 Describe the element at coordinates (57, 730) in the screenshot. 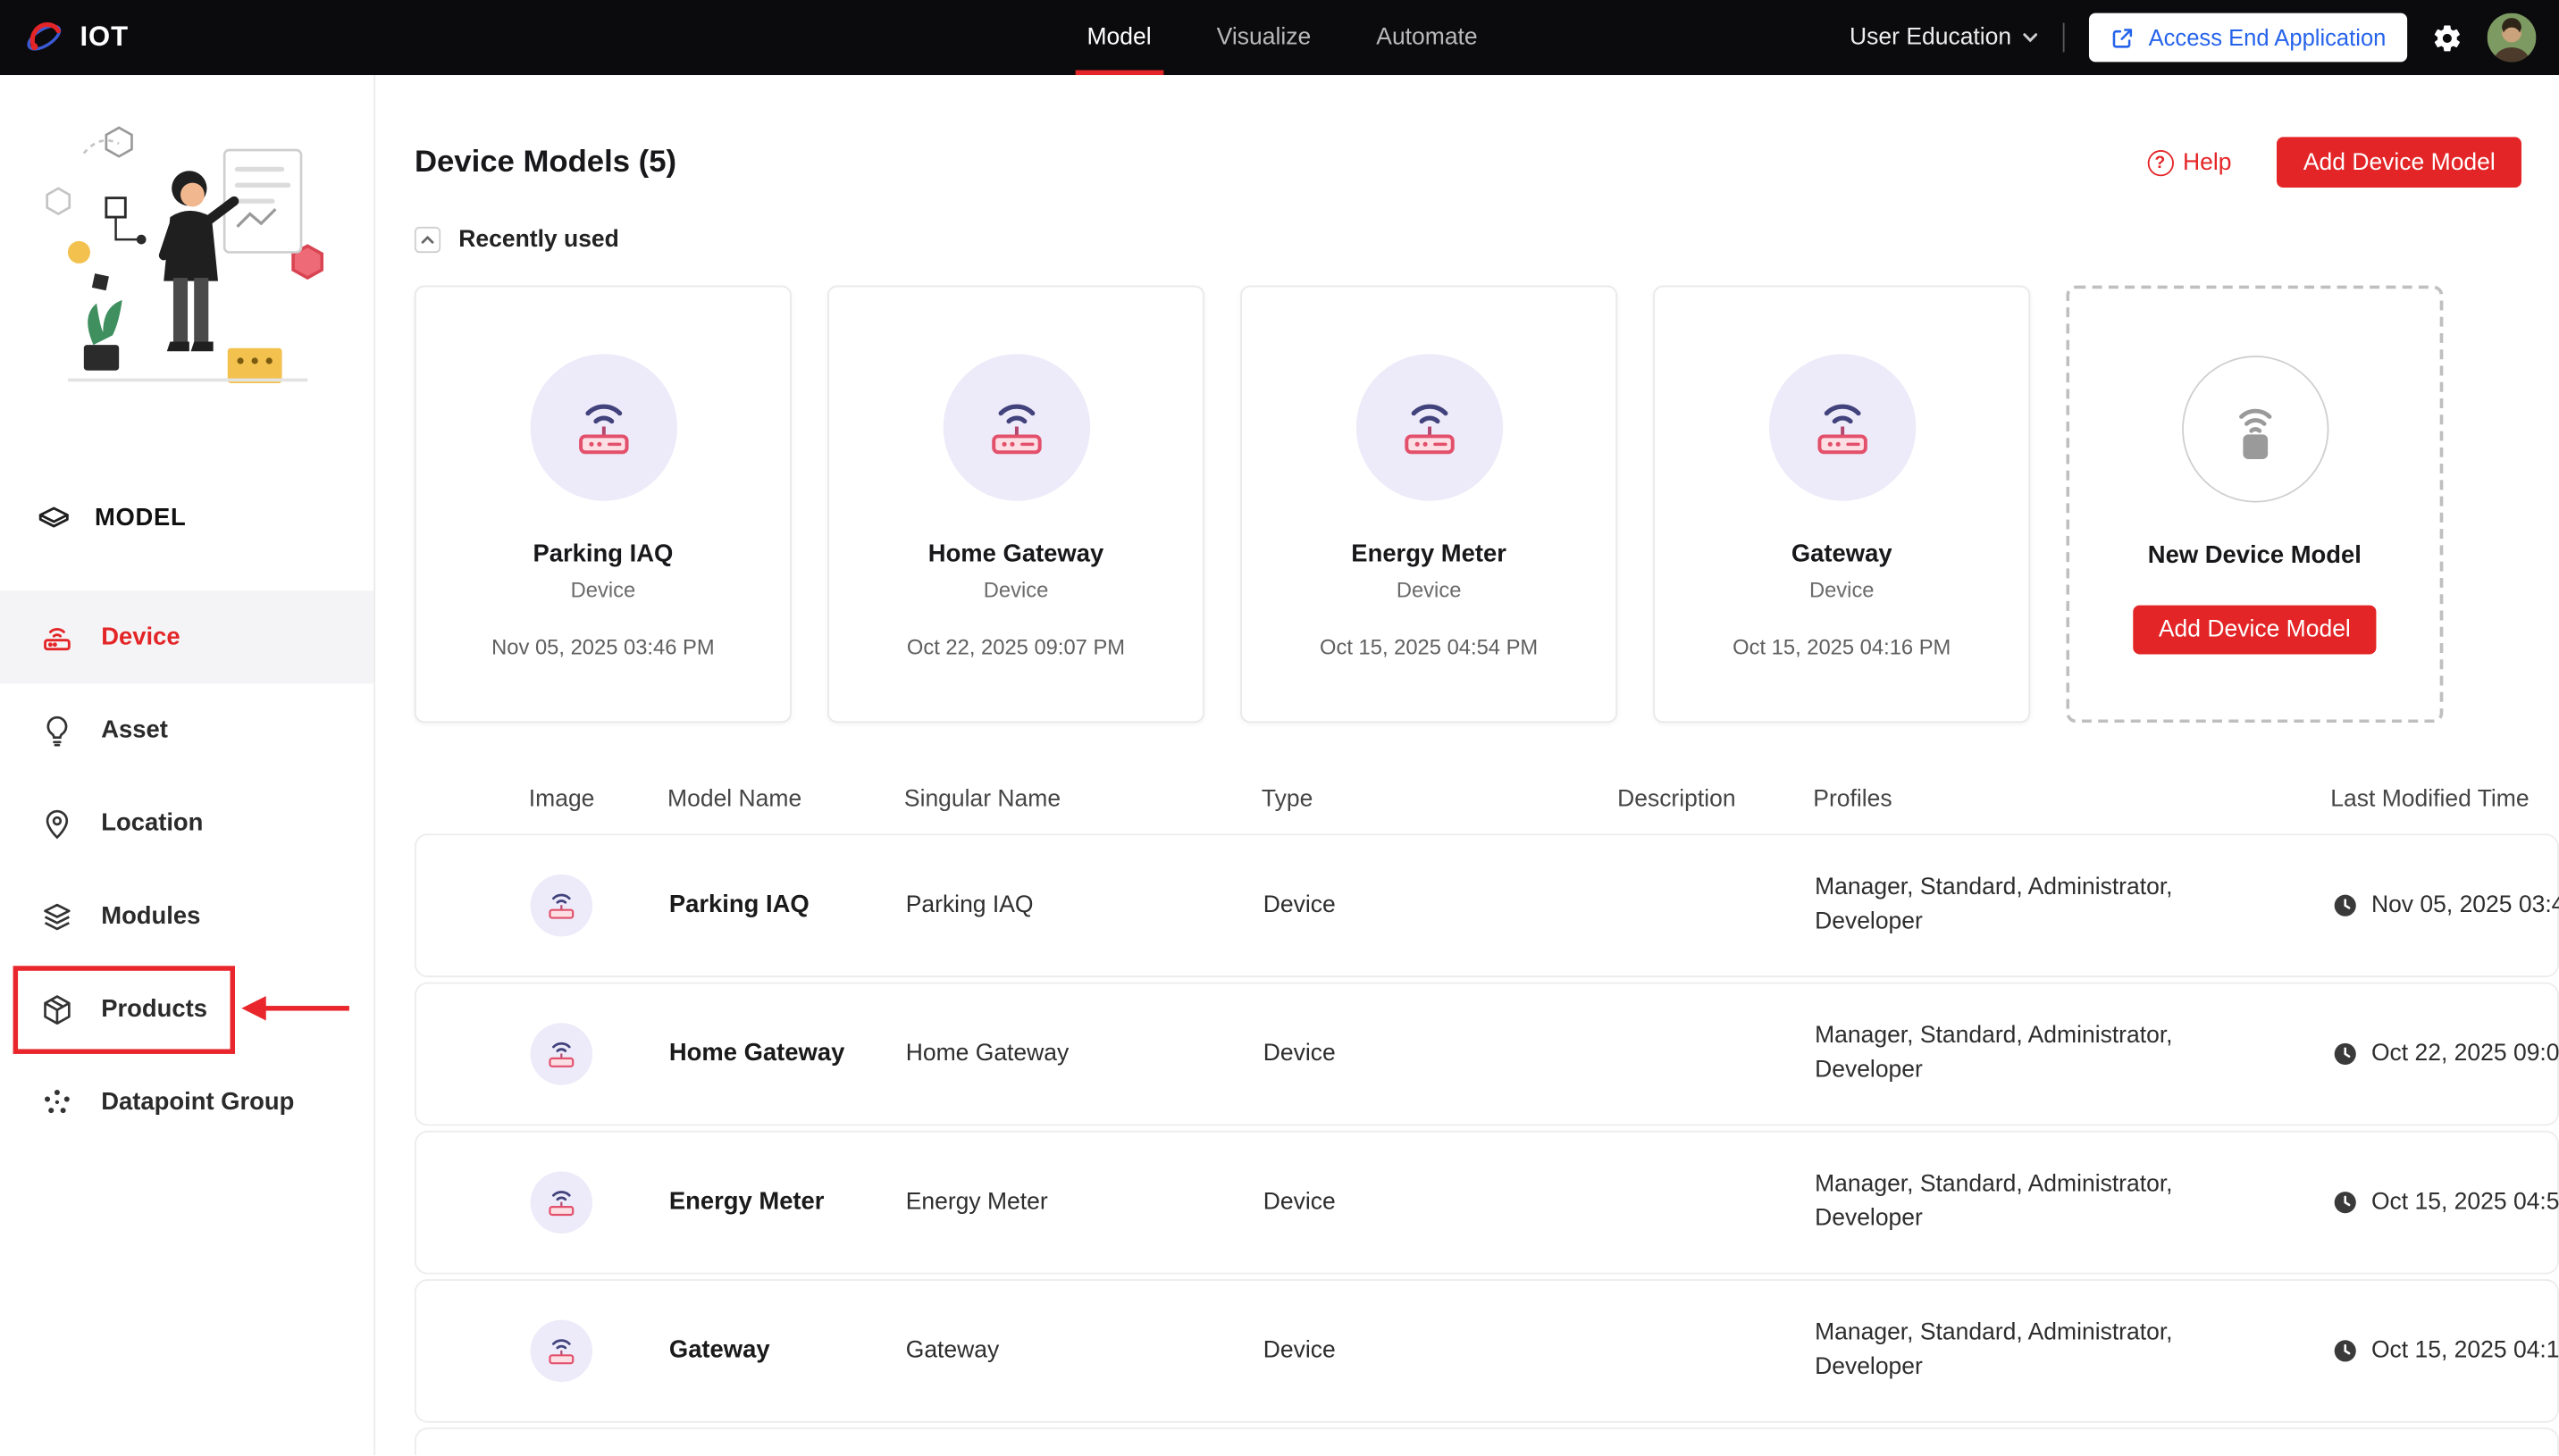

I see `asset-bulb-icon` at that location.